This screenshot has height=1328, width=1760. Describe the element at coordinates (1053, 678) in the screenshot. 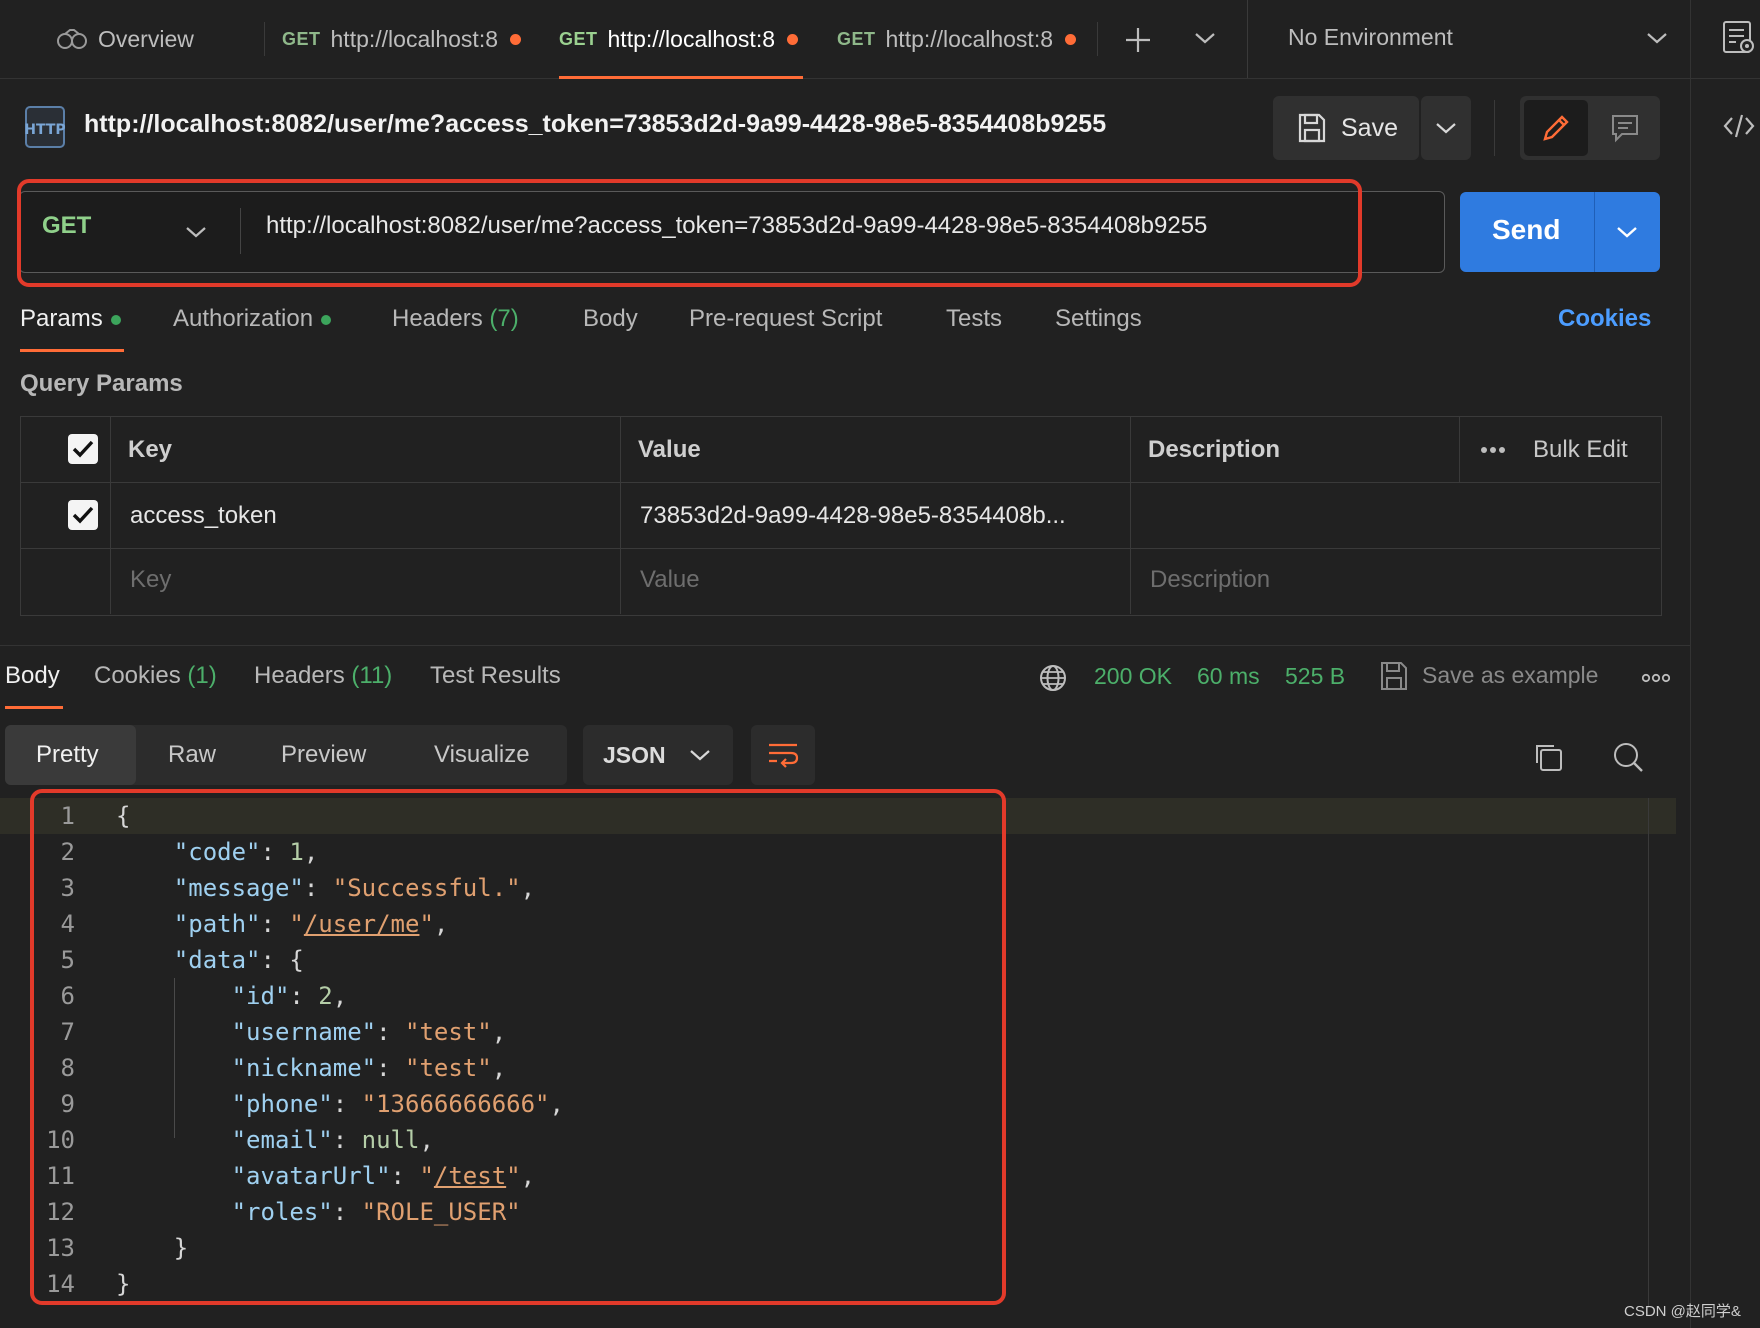

I see `globe-icon` at that location.